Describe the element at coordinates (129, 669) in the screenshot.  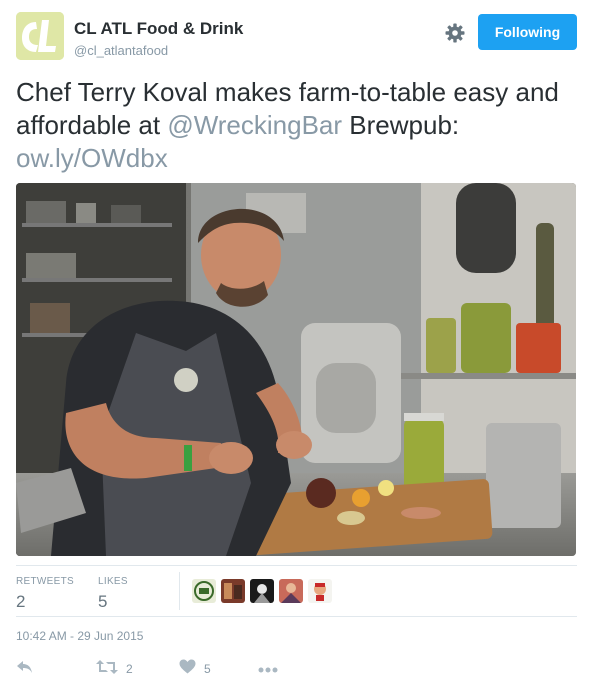
I see `retweet-count: 2` at that location.